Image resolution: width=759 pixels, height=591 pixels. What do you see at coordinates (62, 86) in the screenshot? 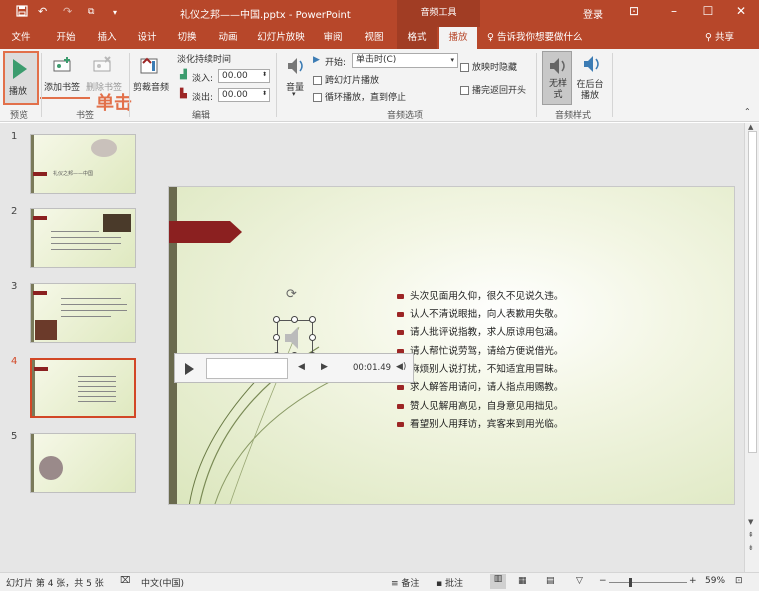
I see `add-bookmark-button: 添加书签` at bounding box center [62, 86].